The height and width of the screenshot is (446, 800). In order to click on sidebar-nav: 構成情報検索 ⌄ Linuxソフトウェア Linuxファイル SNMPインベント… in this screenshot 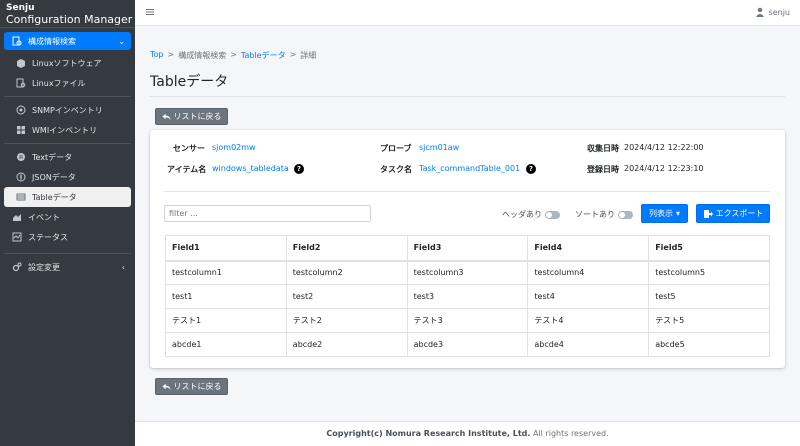, I will do `click(67, 152)`.